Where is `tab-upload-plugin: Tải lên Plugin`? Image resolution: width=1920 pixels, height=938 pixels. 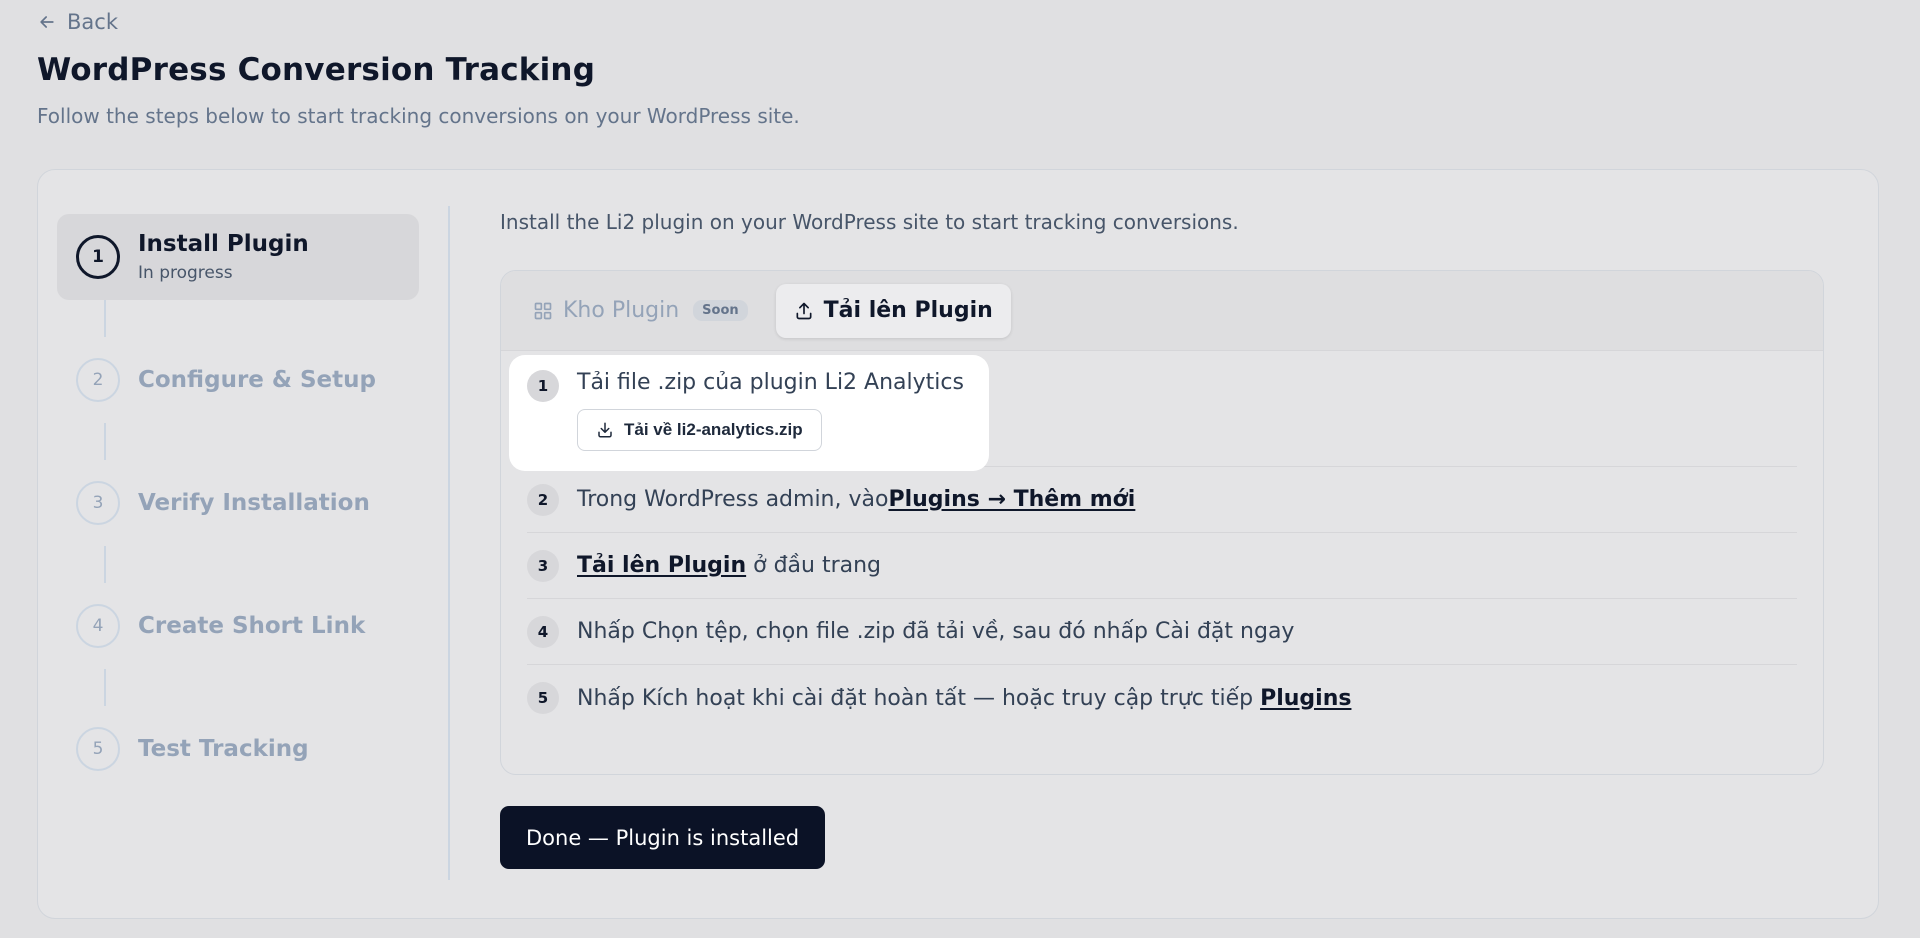 tab-upload-plugin: Tải lên Plugin is located at coordinates (893, 310).